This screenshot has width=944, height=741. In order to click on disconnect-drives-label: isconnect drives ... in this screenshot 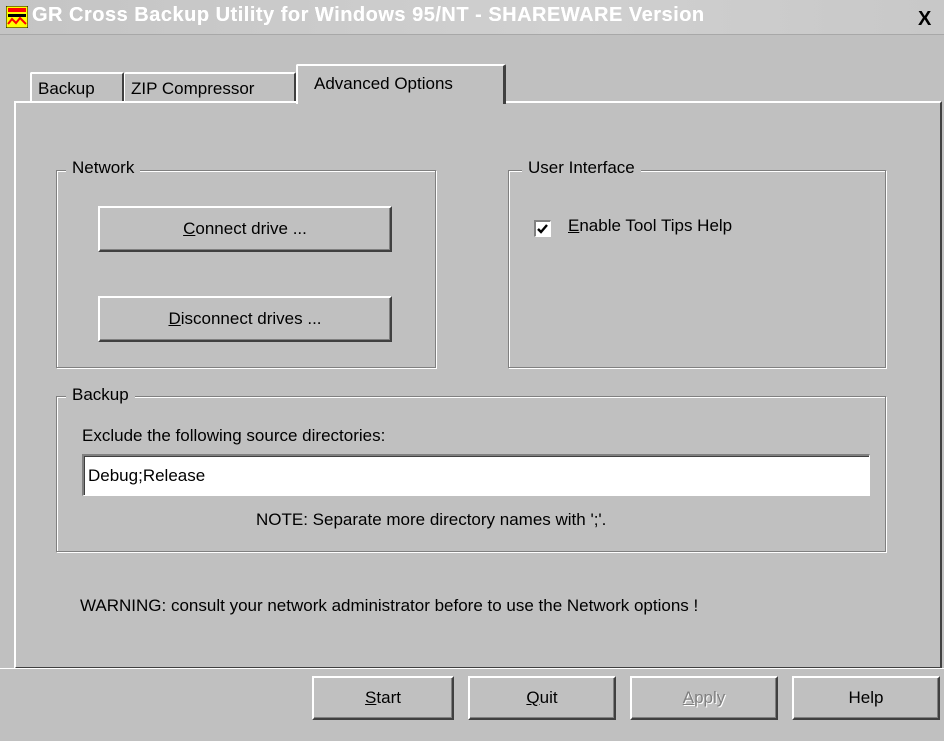, I will do `click(251, 318)`.